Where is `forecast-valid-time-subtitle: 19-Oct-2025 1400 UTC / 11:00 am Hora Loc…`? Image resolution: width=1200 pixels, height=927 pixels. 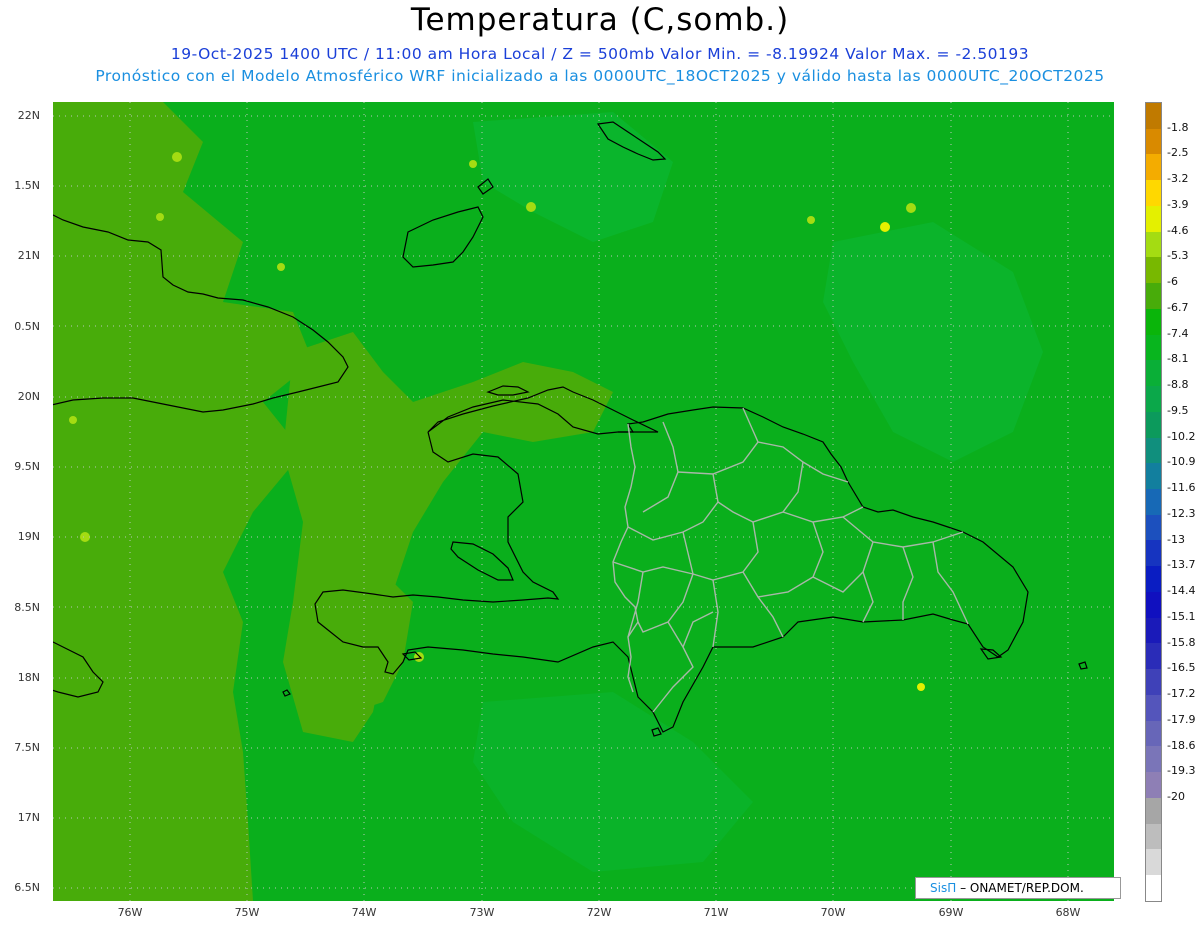
forecast-valid-time-subtitle: 19-Oct-2025 1400 UTC / 11:00 am Hora Loc… is located at coordinates (600, 54).